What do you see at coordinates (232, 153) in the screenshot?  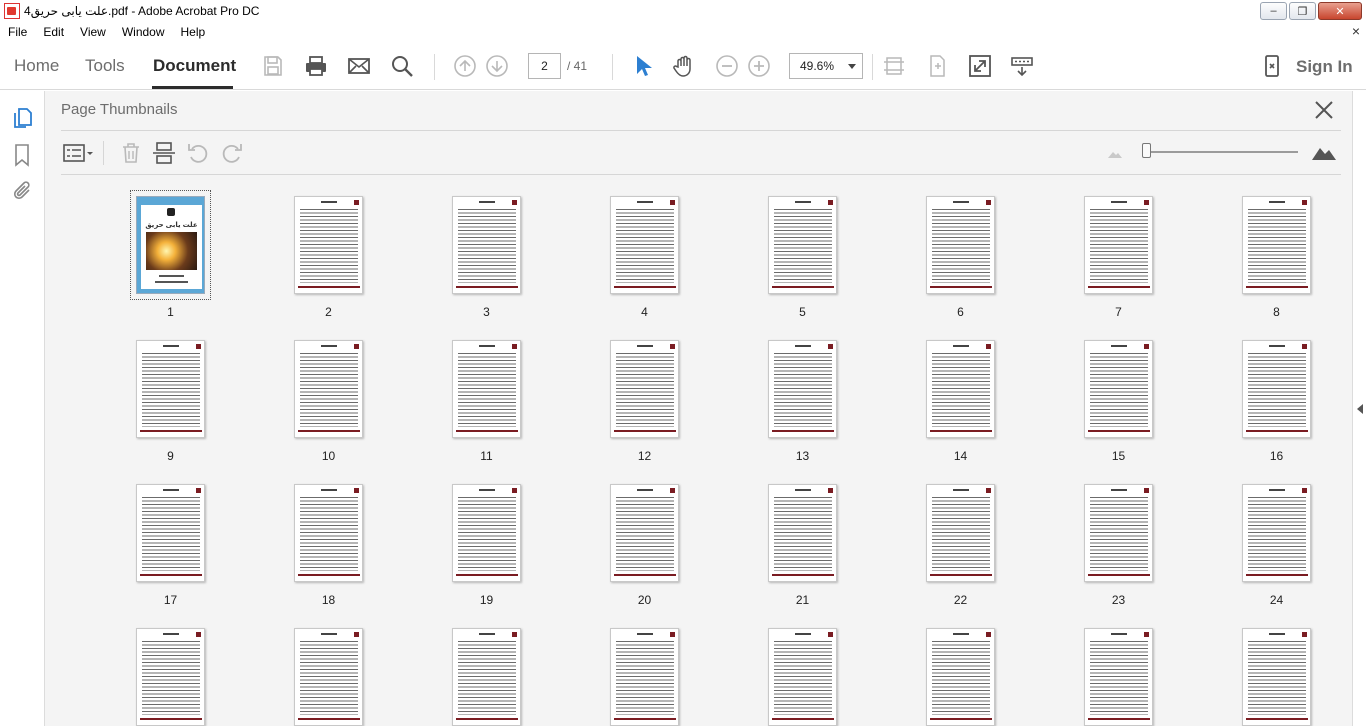 I see `rotate-clockwise-icon` at bounding box center [232, 153].